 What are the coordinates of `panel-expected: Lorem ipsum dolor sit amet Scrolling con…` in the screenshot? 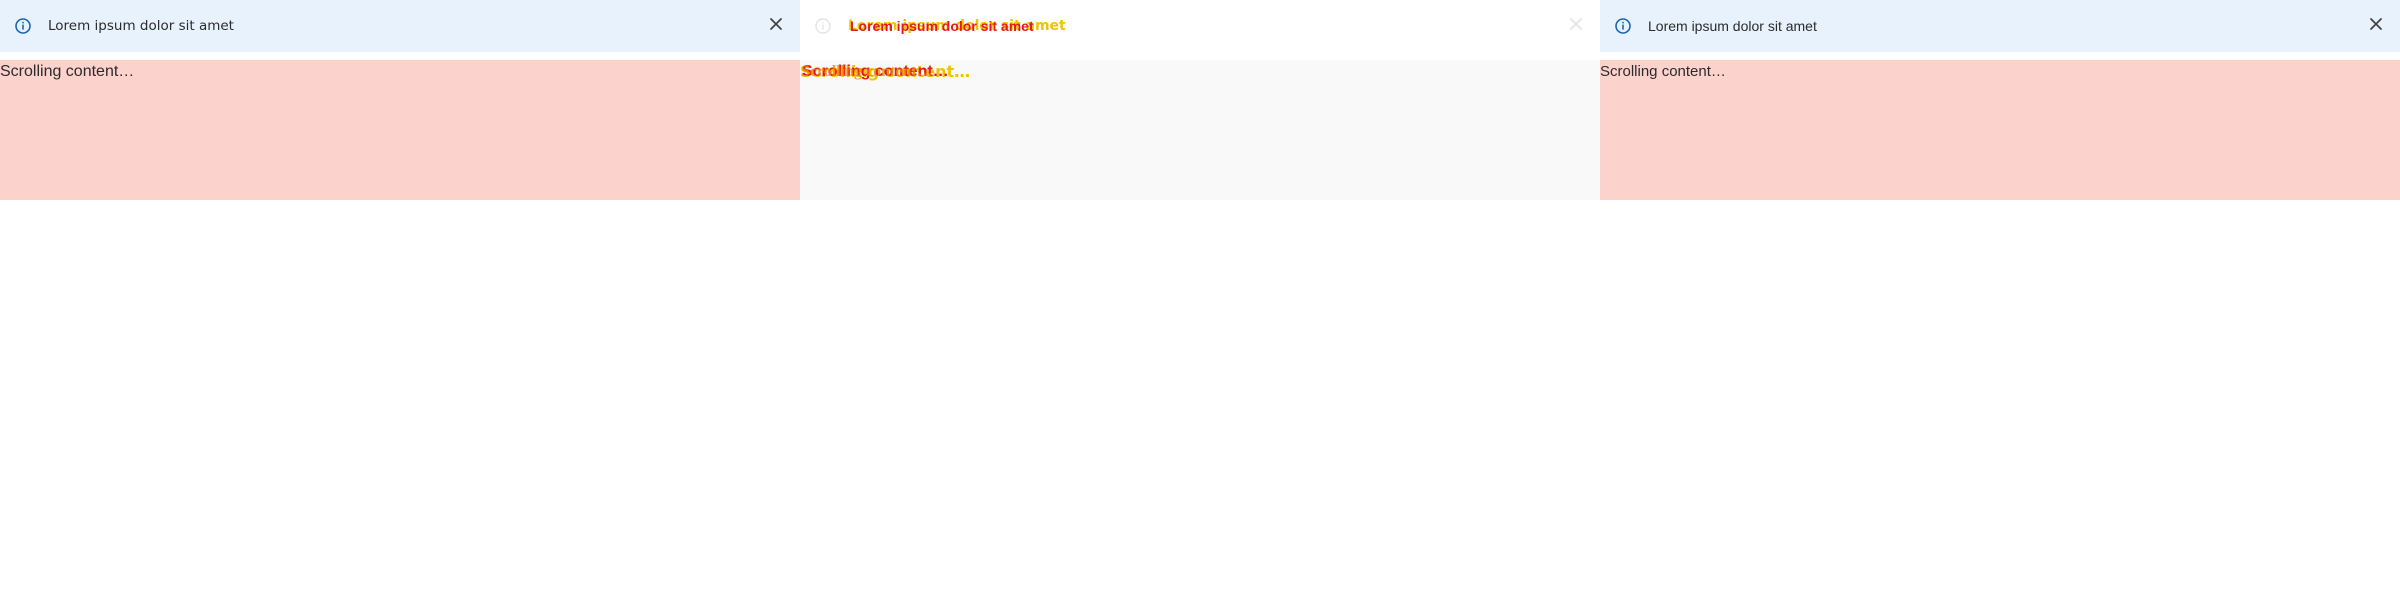 It's located at (400, 100).